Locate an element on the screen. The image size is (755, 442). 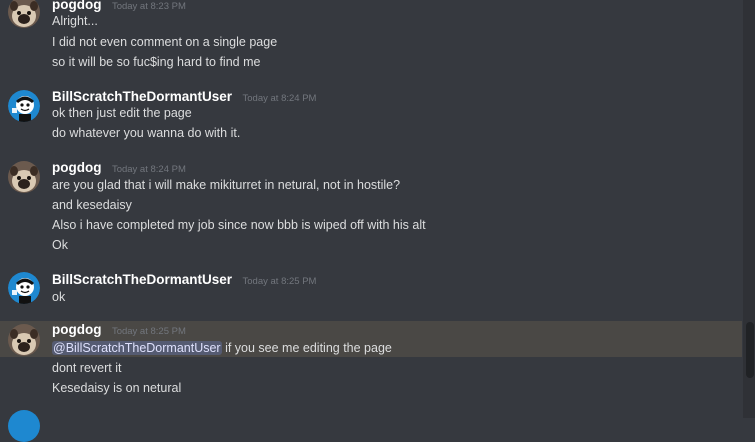
message-text: so it will be so fuc$ing hard to find me is located at coordinates (156, 62).